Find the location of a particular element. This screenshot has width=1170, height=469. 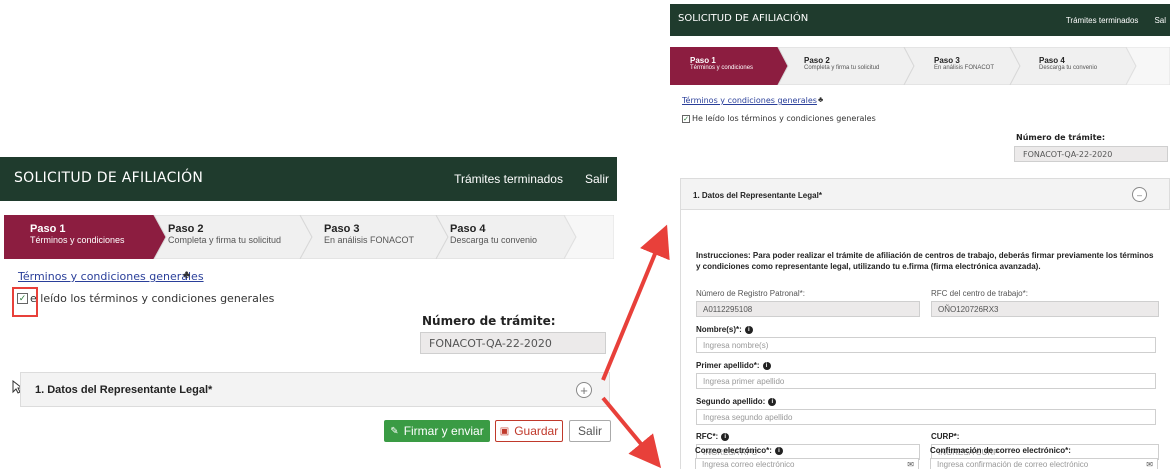

left-section-panel: 1. Datos del Representante Legal* + is located at coordinates (315, 389).